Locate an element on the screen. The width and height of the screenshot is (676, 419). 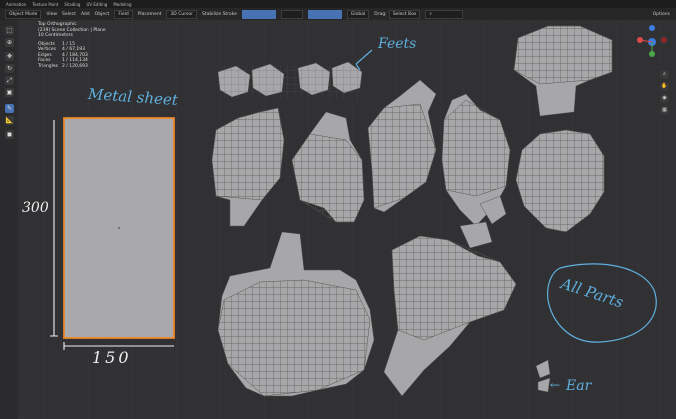
grid-icon: ▦ is located at coordinates (664, 110).